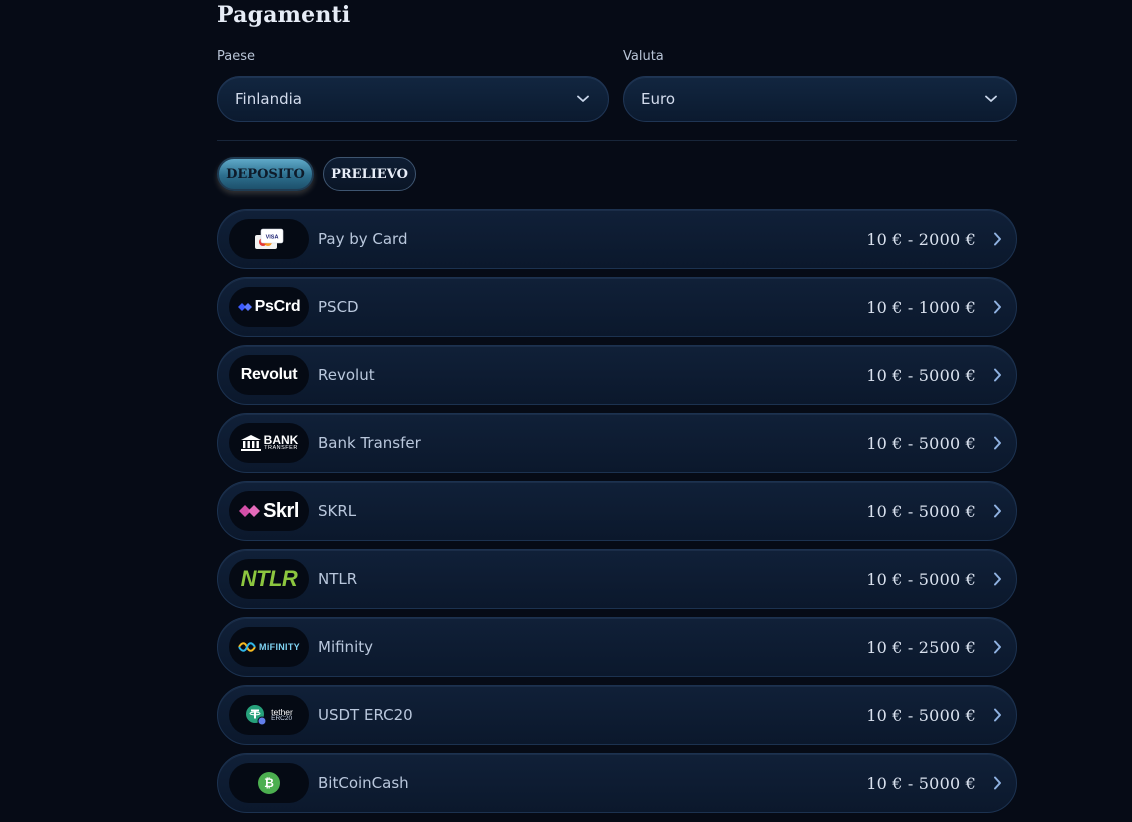 This screenshot has height=822, width=1132. I want to click on method-limits: 10 € - 2500 €, so click(921, 647).